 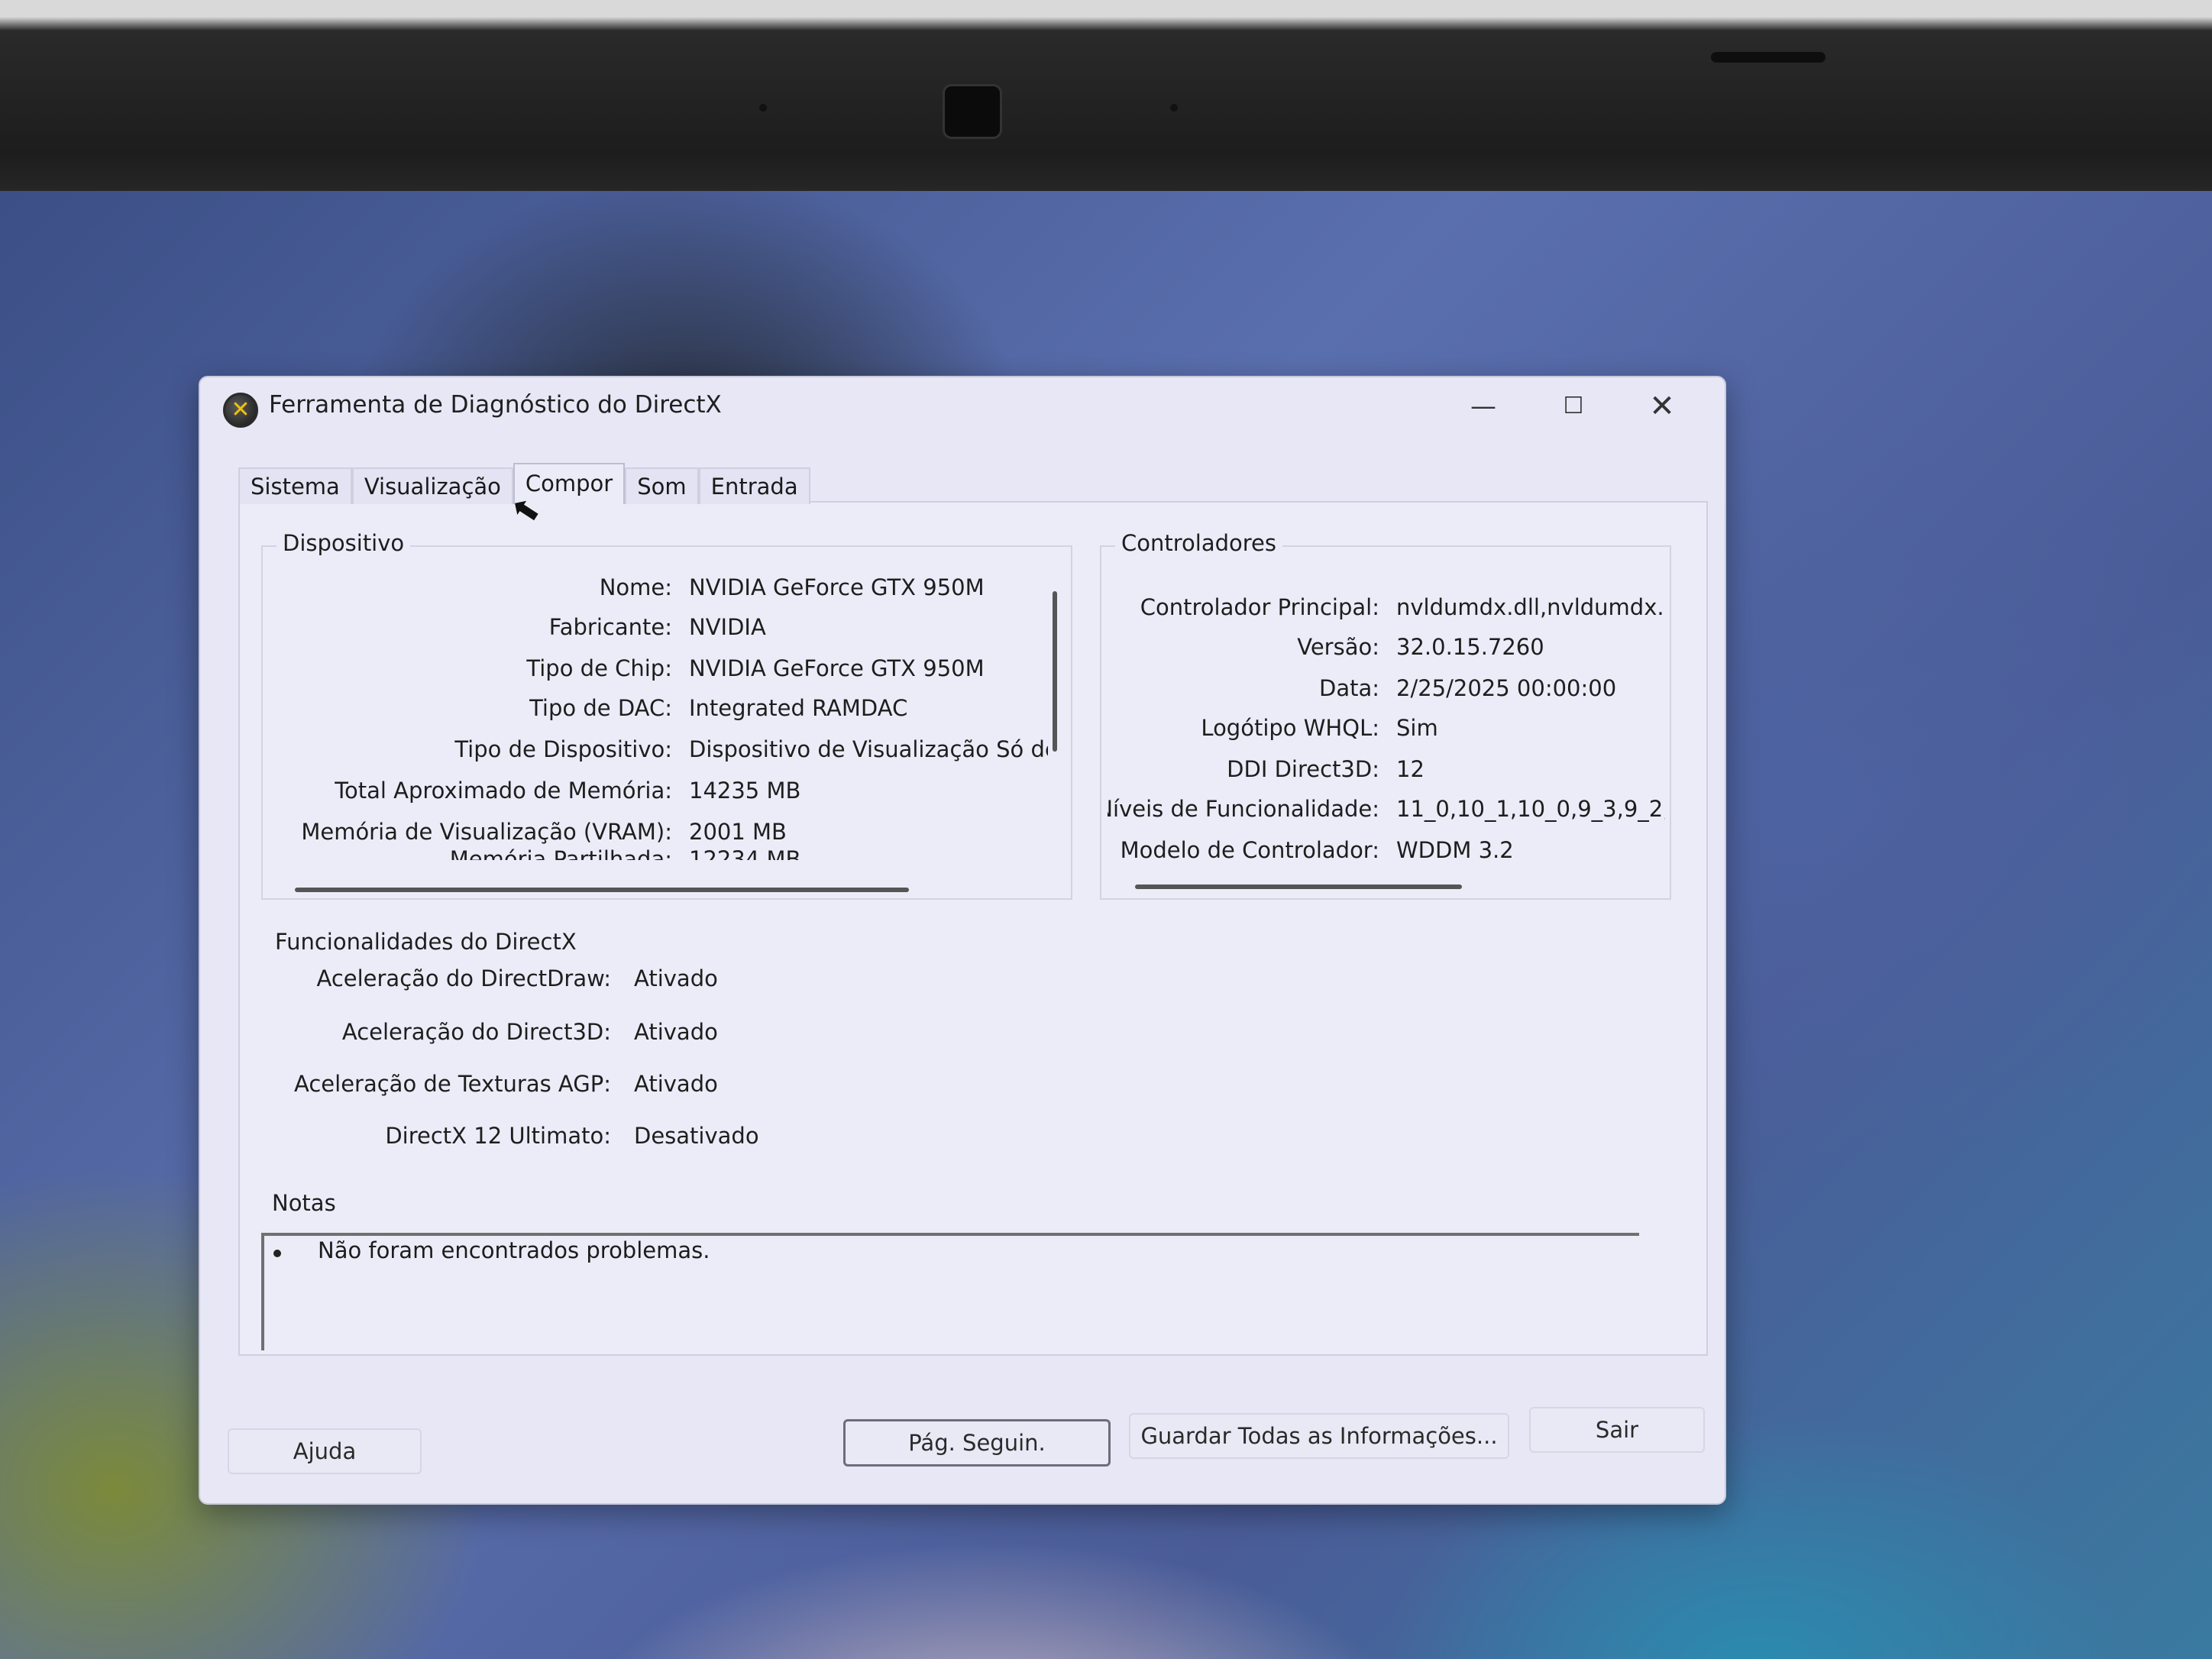 What do you see at coordinates (635, 587) in the screenshot?
I see `device-key: Nome:` at bounding box center [635, 587].